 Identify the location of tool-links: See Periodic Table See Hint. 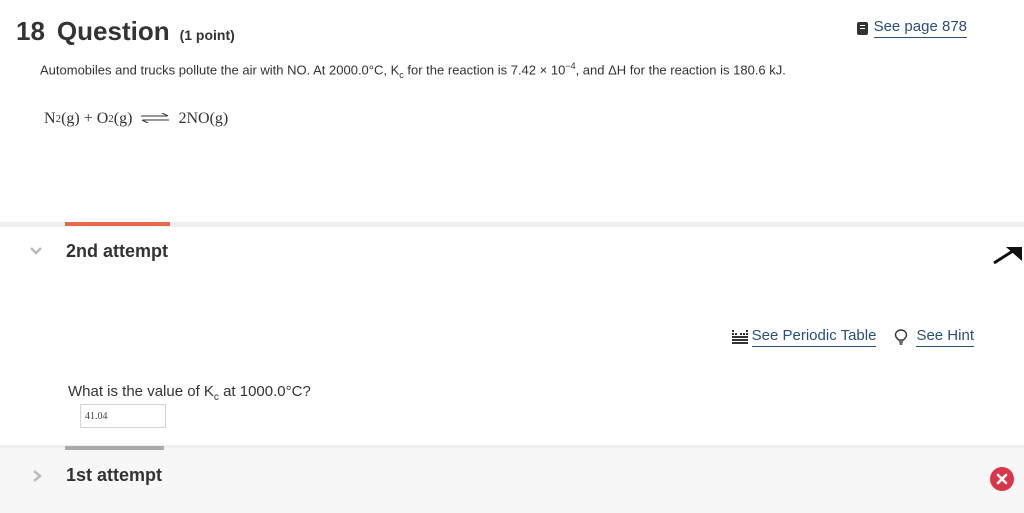
(852, 337).